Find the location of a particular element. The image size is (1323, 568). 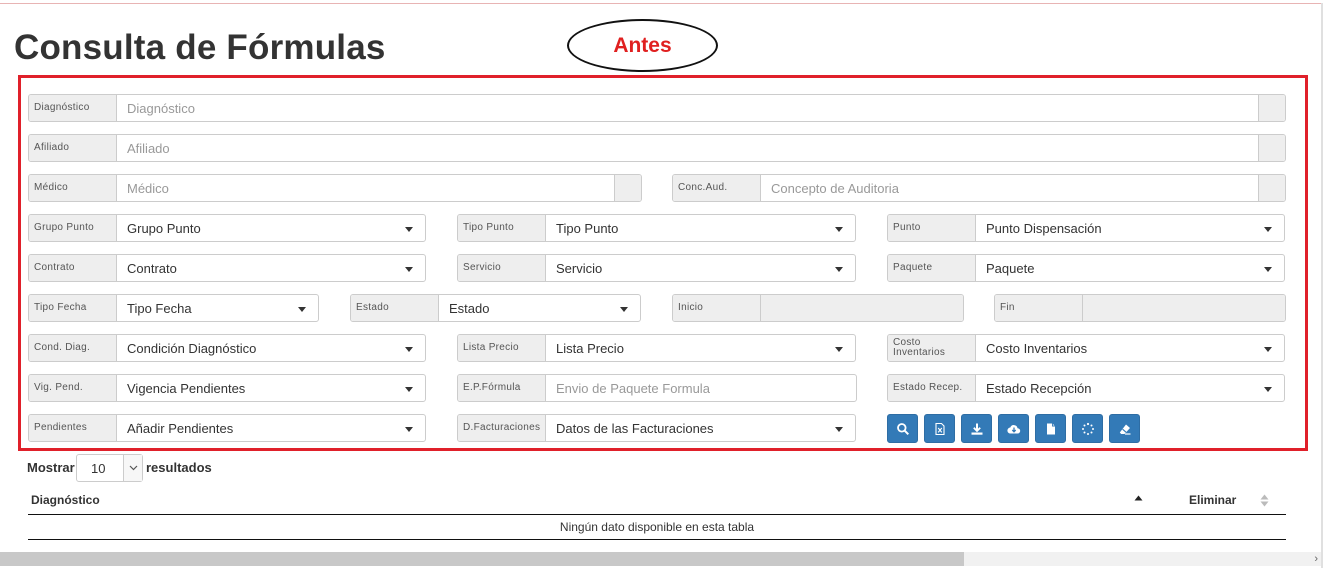

spinner-icon is located at coordinates (1087, 428).